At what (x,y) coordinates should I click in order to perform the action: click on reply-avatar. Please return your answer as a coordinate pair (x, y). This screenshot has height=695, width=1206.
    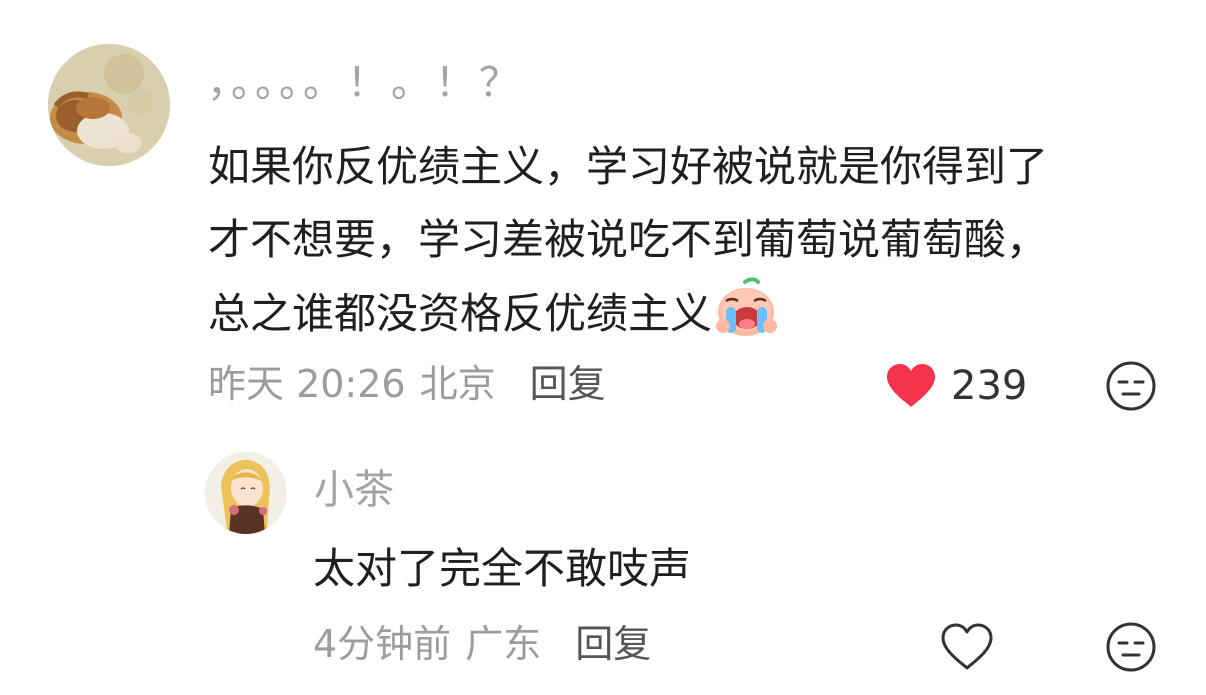
    Looking at the image, I should click on (246, 493).